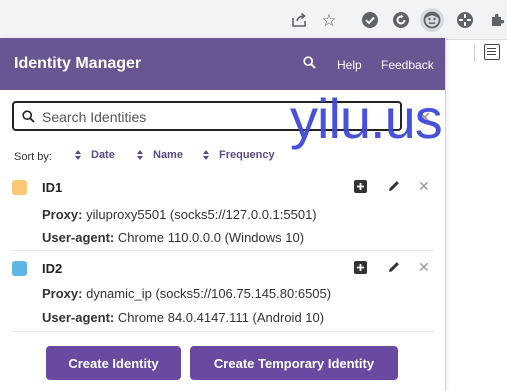 The image size is (507, 391). I want to click on extensions-puzzle-icon, so click(496, 20).